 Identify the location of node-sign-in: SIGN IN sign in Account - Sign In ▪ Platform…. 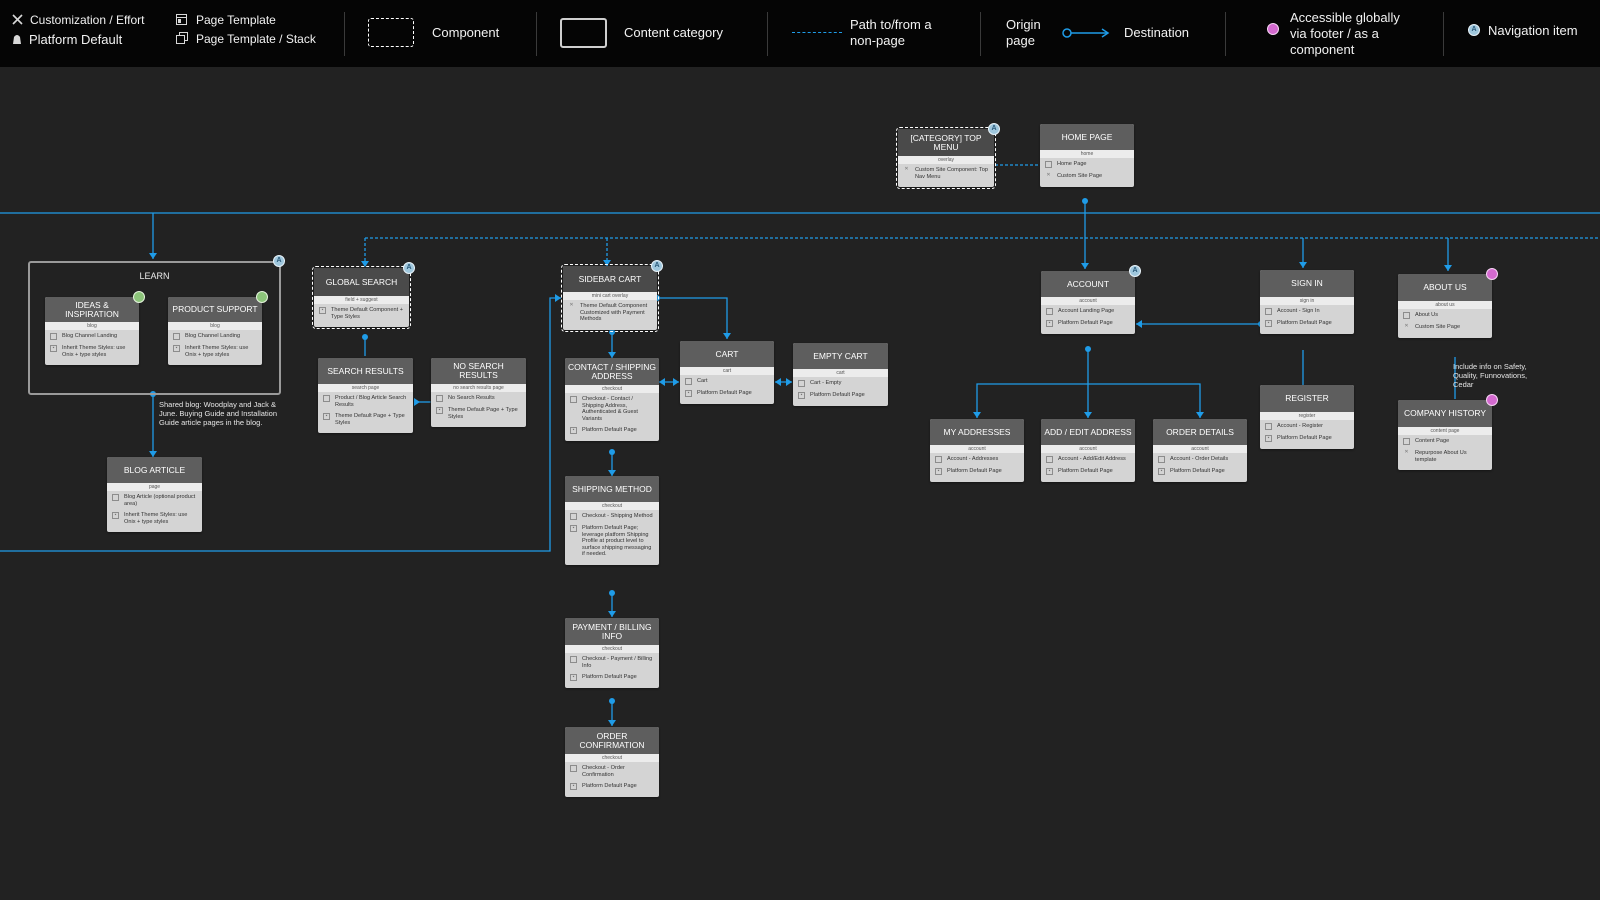
(1307, 302).